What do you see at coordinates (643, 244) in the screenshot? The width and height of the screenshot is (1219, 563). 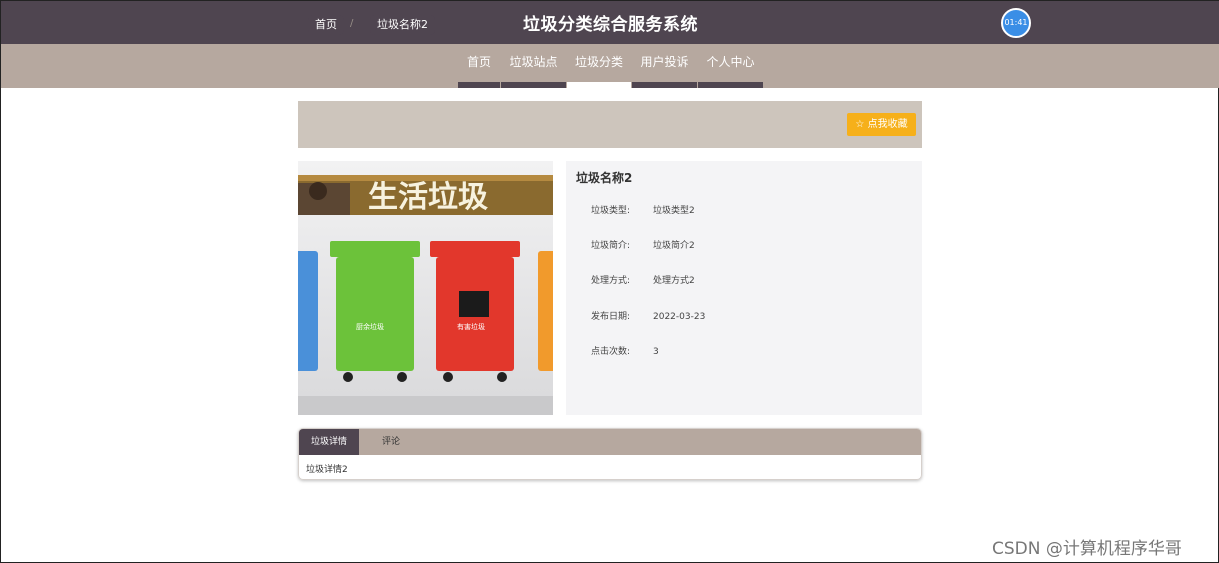 I see `detail-row-intro: 垃圾简介: 垃圾简介2` at bounding box center [643, 244].